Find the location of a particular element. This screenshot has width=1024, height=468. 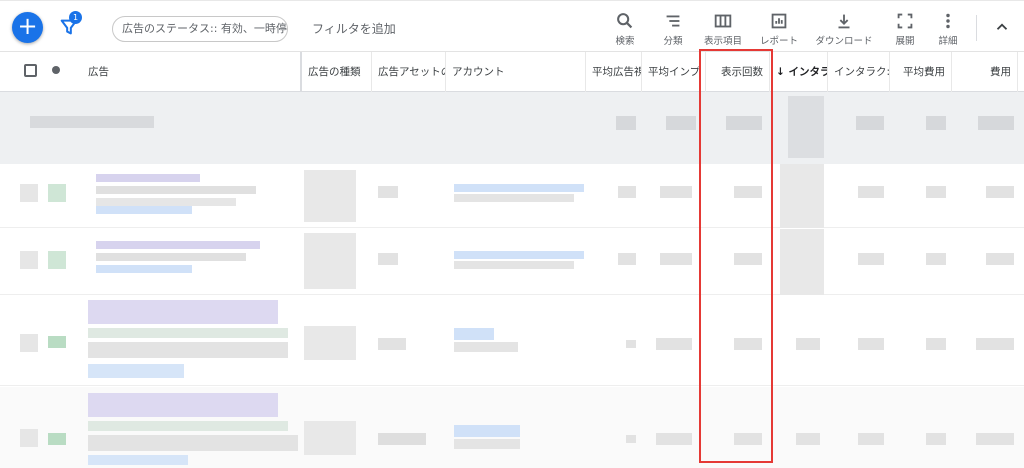

download-button: ダウンロード is located at coordinates (844, 28).